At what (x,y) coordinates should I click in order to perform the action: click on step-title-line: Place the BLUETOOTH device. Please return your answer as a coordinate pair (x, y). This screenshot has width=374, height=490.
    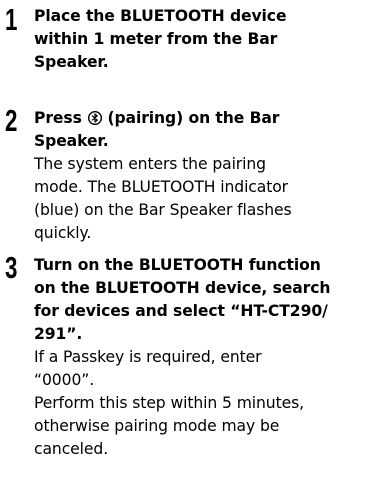
    Looking at the image, I should click on (160, 16).